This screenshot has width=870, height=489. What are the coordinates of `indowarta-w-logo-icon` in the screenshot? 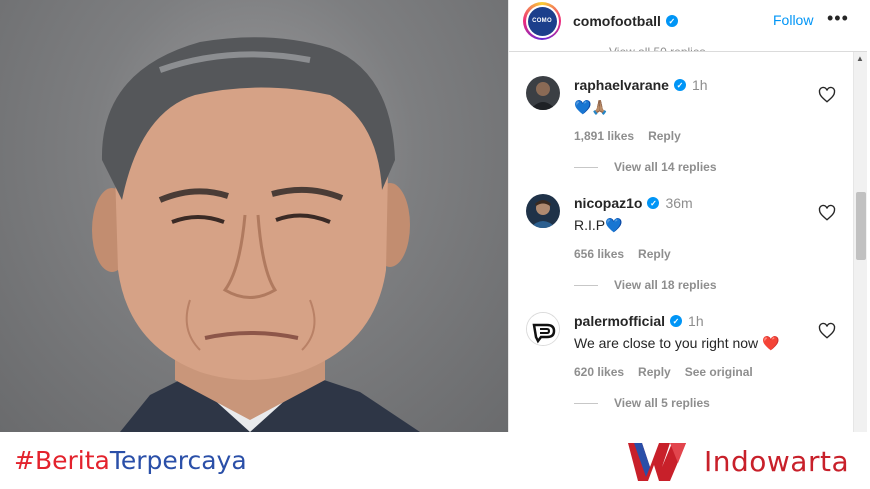 It's located at (657, 462).